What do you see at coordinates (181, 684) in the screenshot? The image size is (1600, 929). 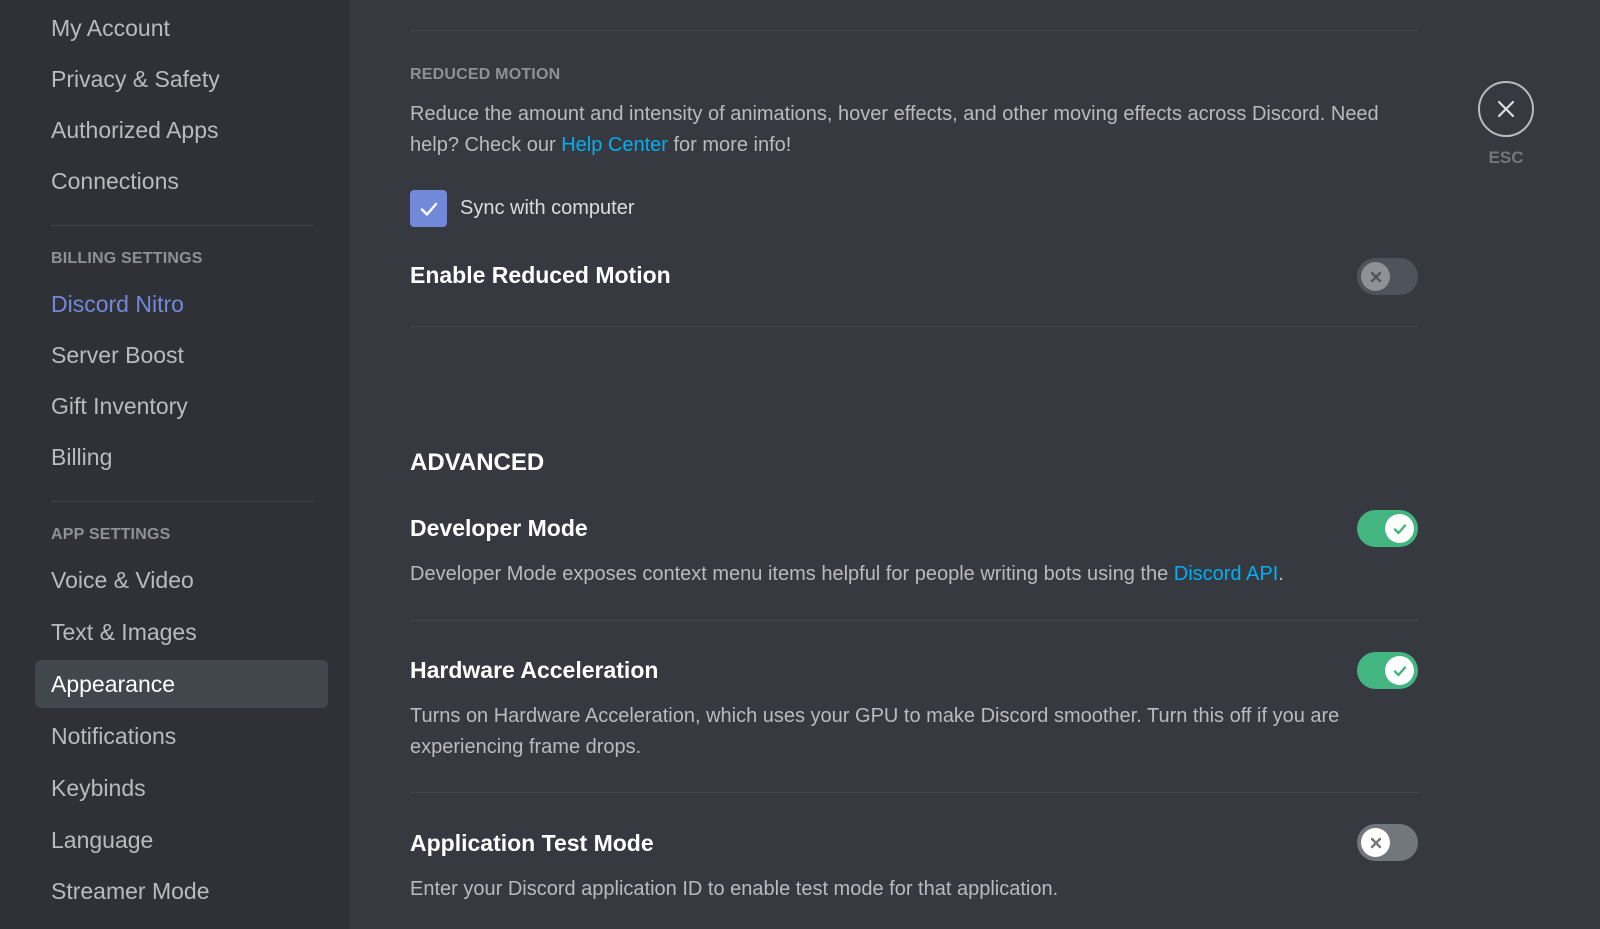 I see `sidebar-item-appearance: Appearance` at bounding box center [181, 684].